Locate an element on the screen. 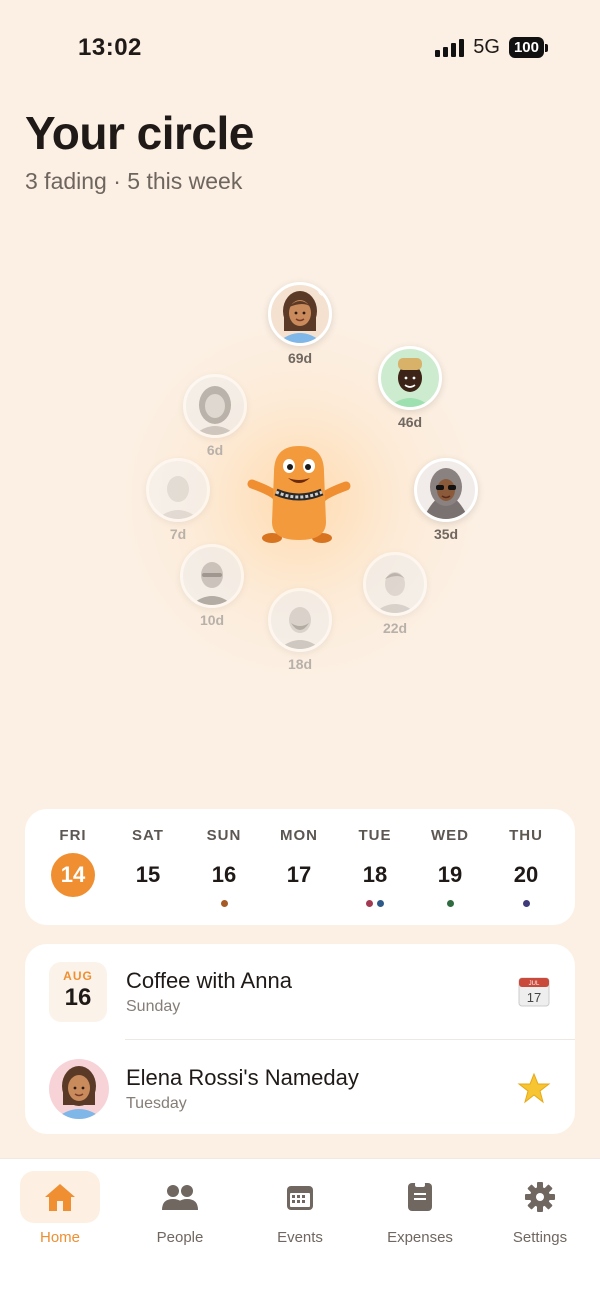 This screenshot has height=1304, width=600. tab-events: Events is located at coordinates (300, 1208).